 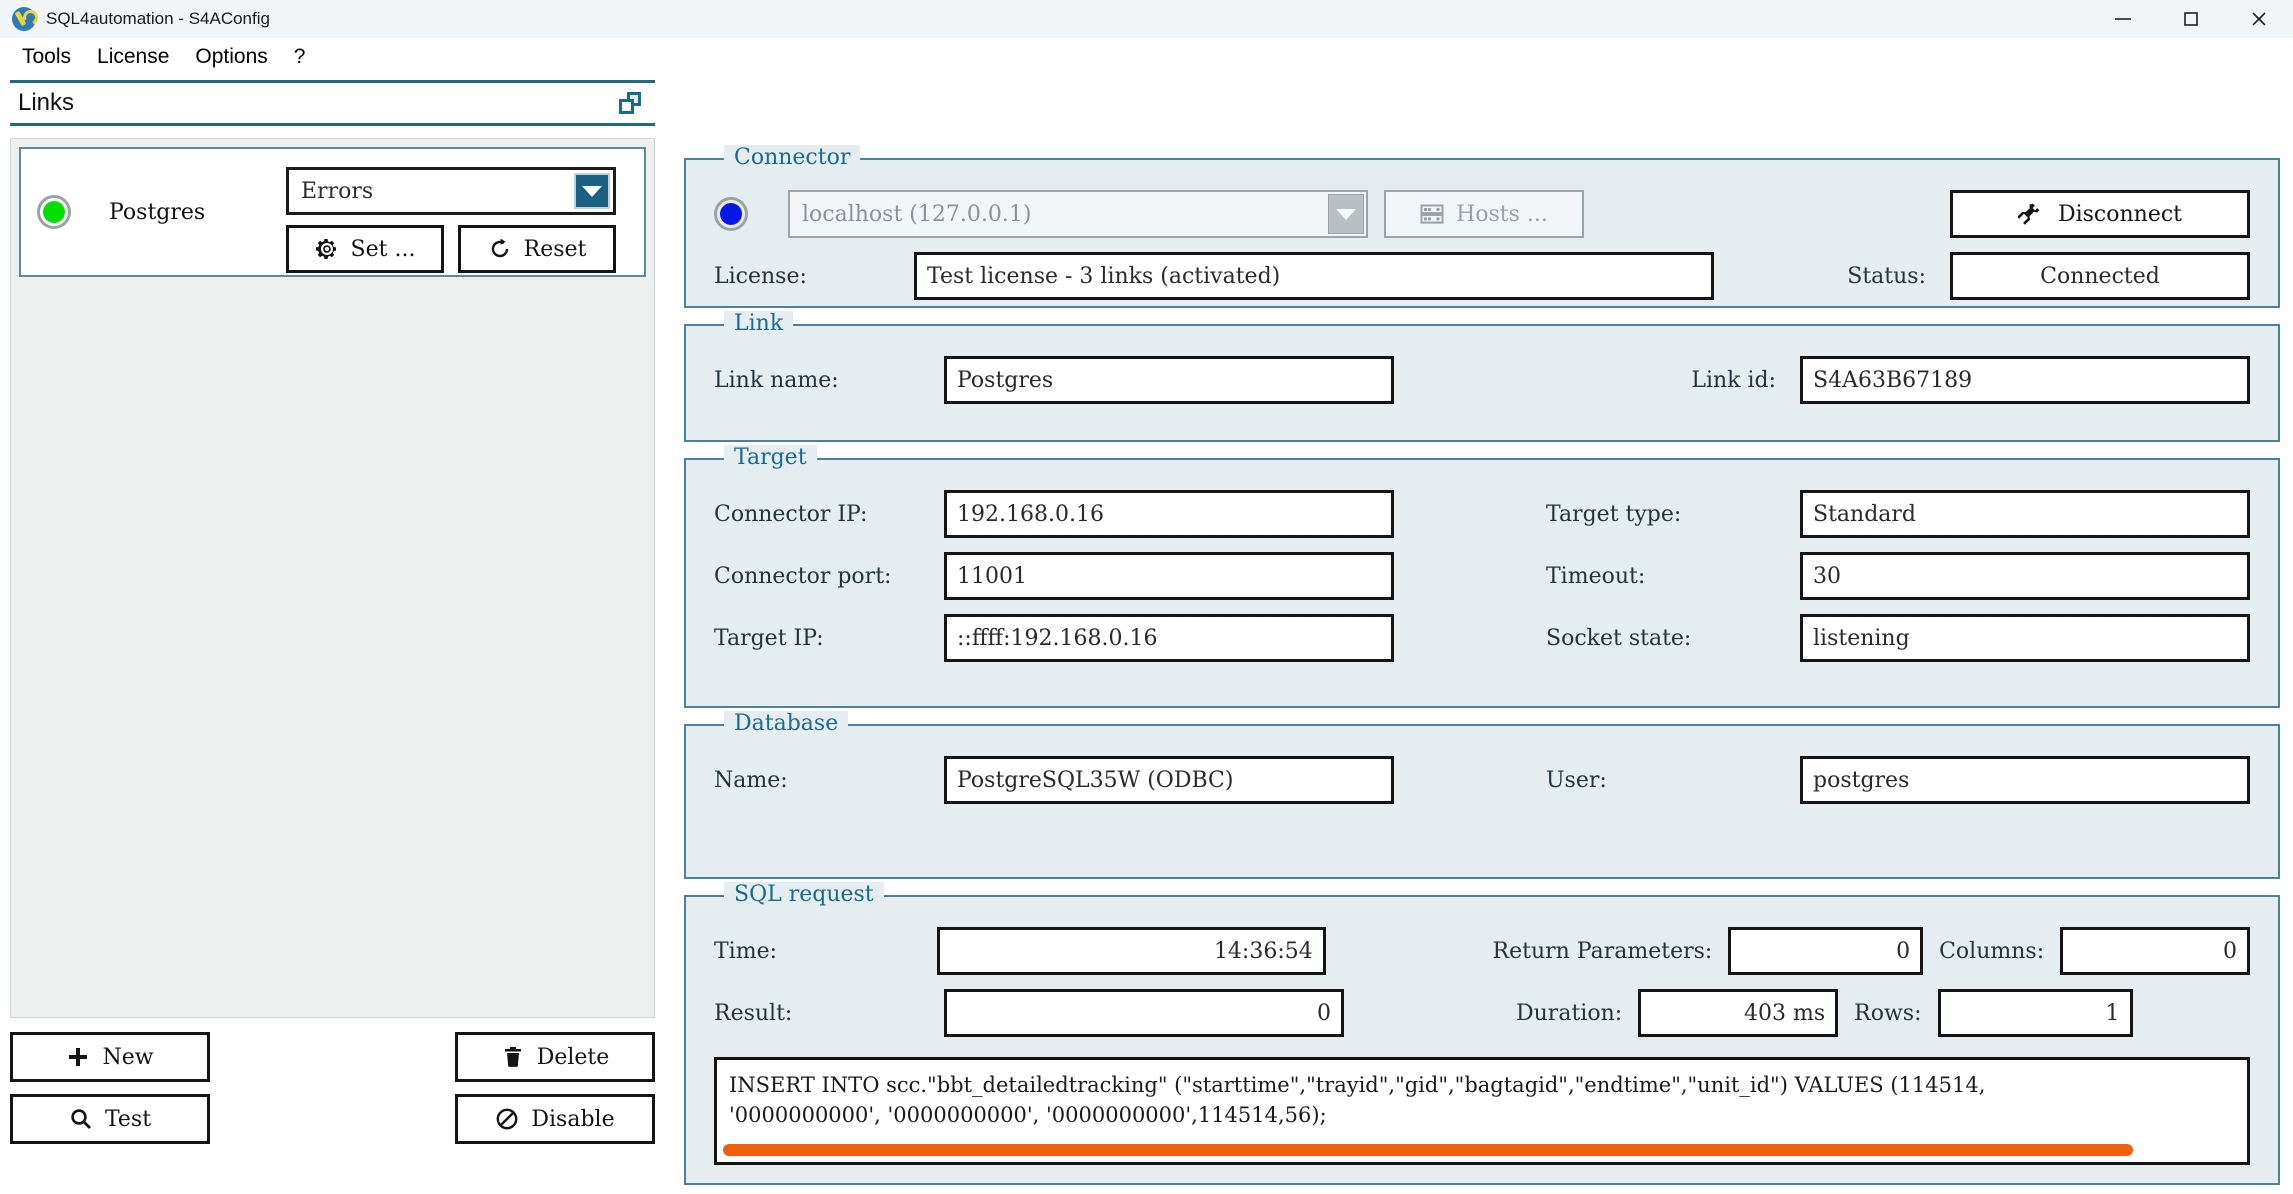 I want to click on new-button: New, so click(x=110, y=1057).